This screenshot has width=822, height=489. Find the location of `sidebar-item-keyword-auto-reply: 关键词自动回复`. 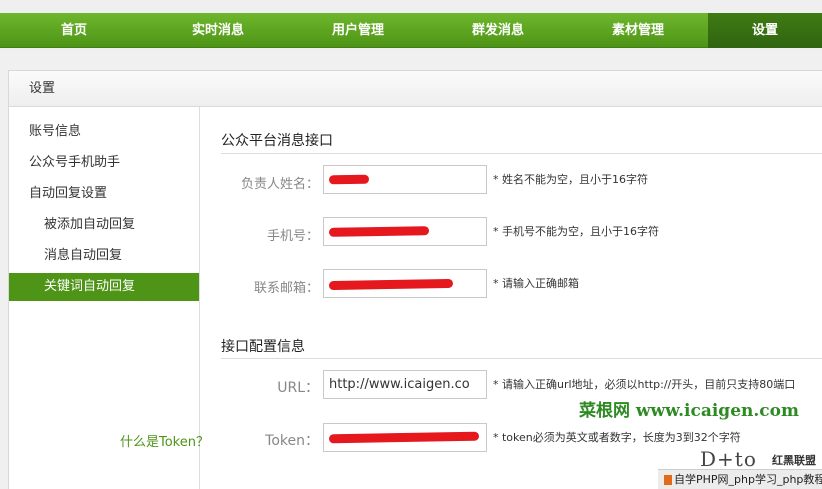

sidebar-item-keyword-auto-reply: 关键词自动回复 is located at coordinates (104, 287).